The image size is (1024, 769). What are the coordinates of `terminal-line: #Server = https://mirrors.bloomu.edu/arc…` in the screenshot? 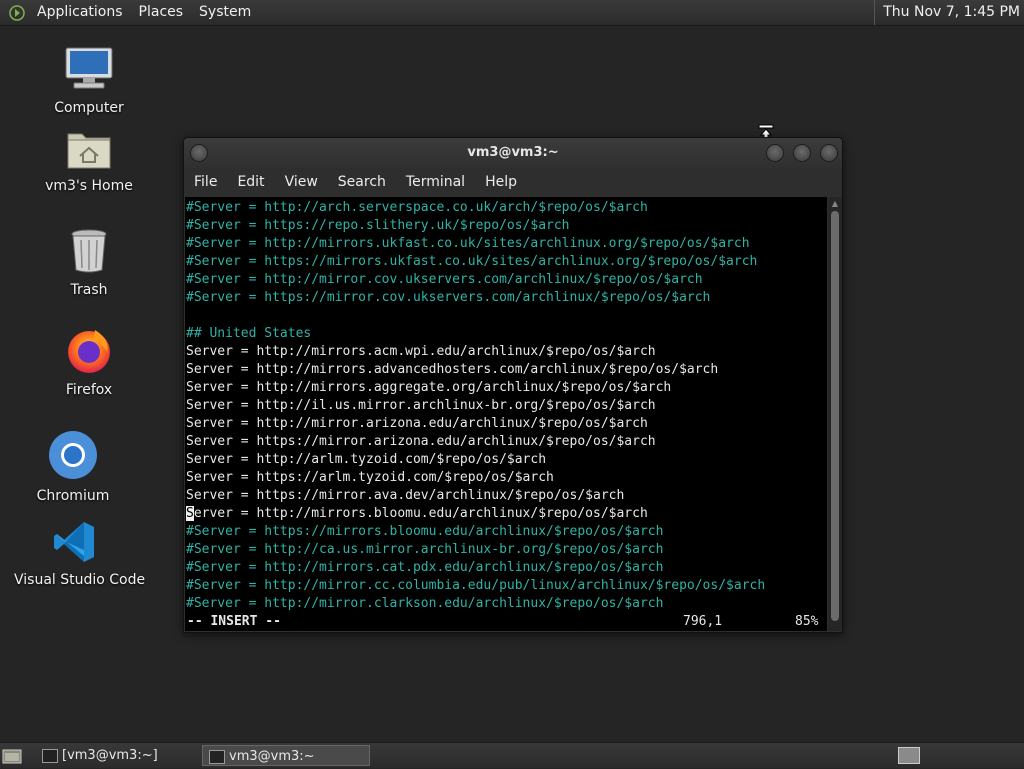 It's located at (425, 531).